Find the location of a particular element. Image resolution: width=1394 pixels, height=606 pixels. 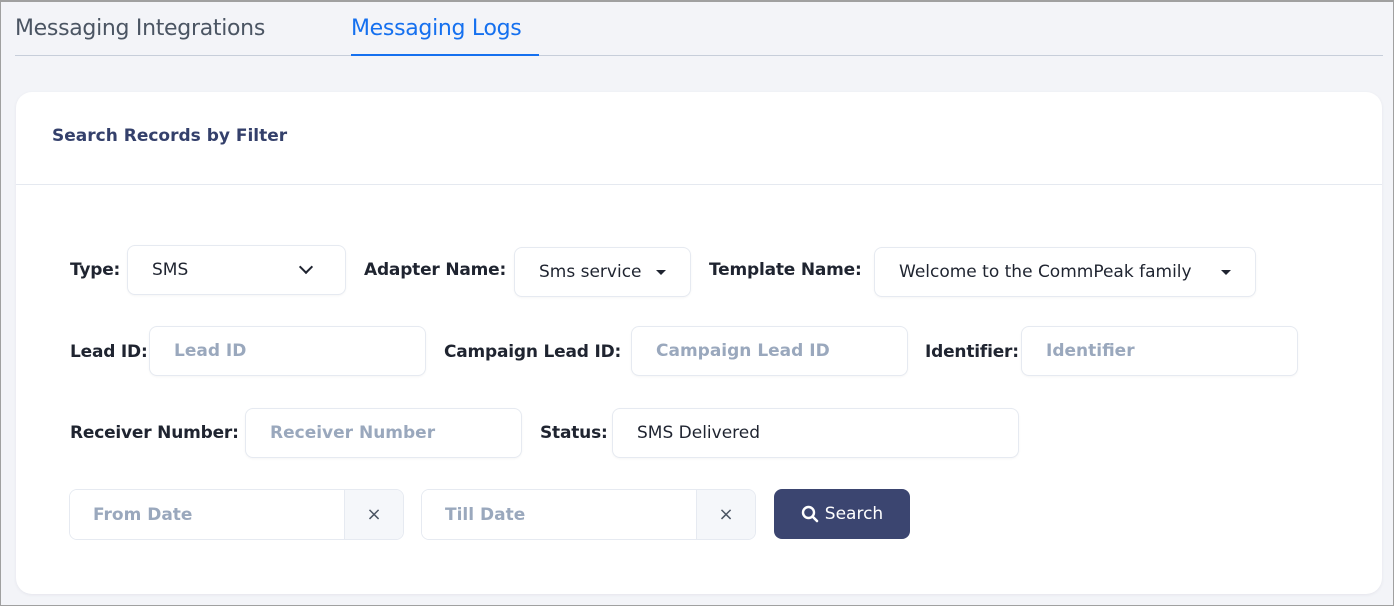

type-select: SMS is located at coordinates (236, 270).